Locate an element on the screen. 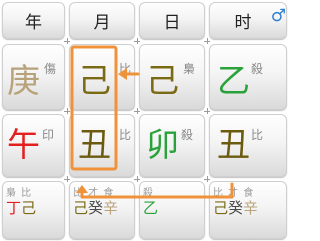 The height and width of the screenshot is (241, 320). hidden-hour-stems: 己癸辛 is located at coordinates (235, 207).